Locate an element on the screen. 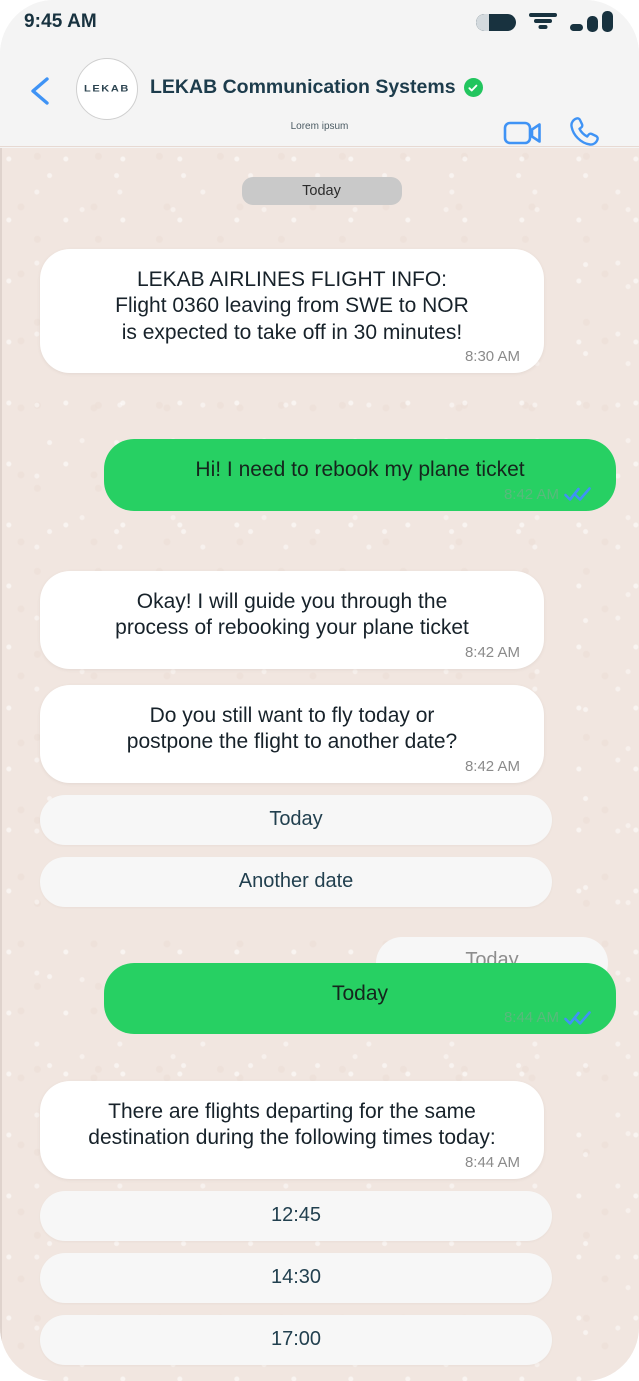 This screenshot has width=639, height=1381. signal-icon is located at coordinates (591, 21).